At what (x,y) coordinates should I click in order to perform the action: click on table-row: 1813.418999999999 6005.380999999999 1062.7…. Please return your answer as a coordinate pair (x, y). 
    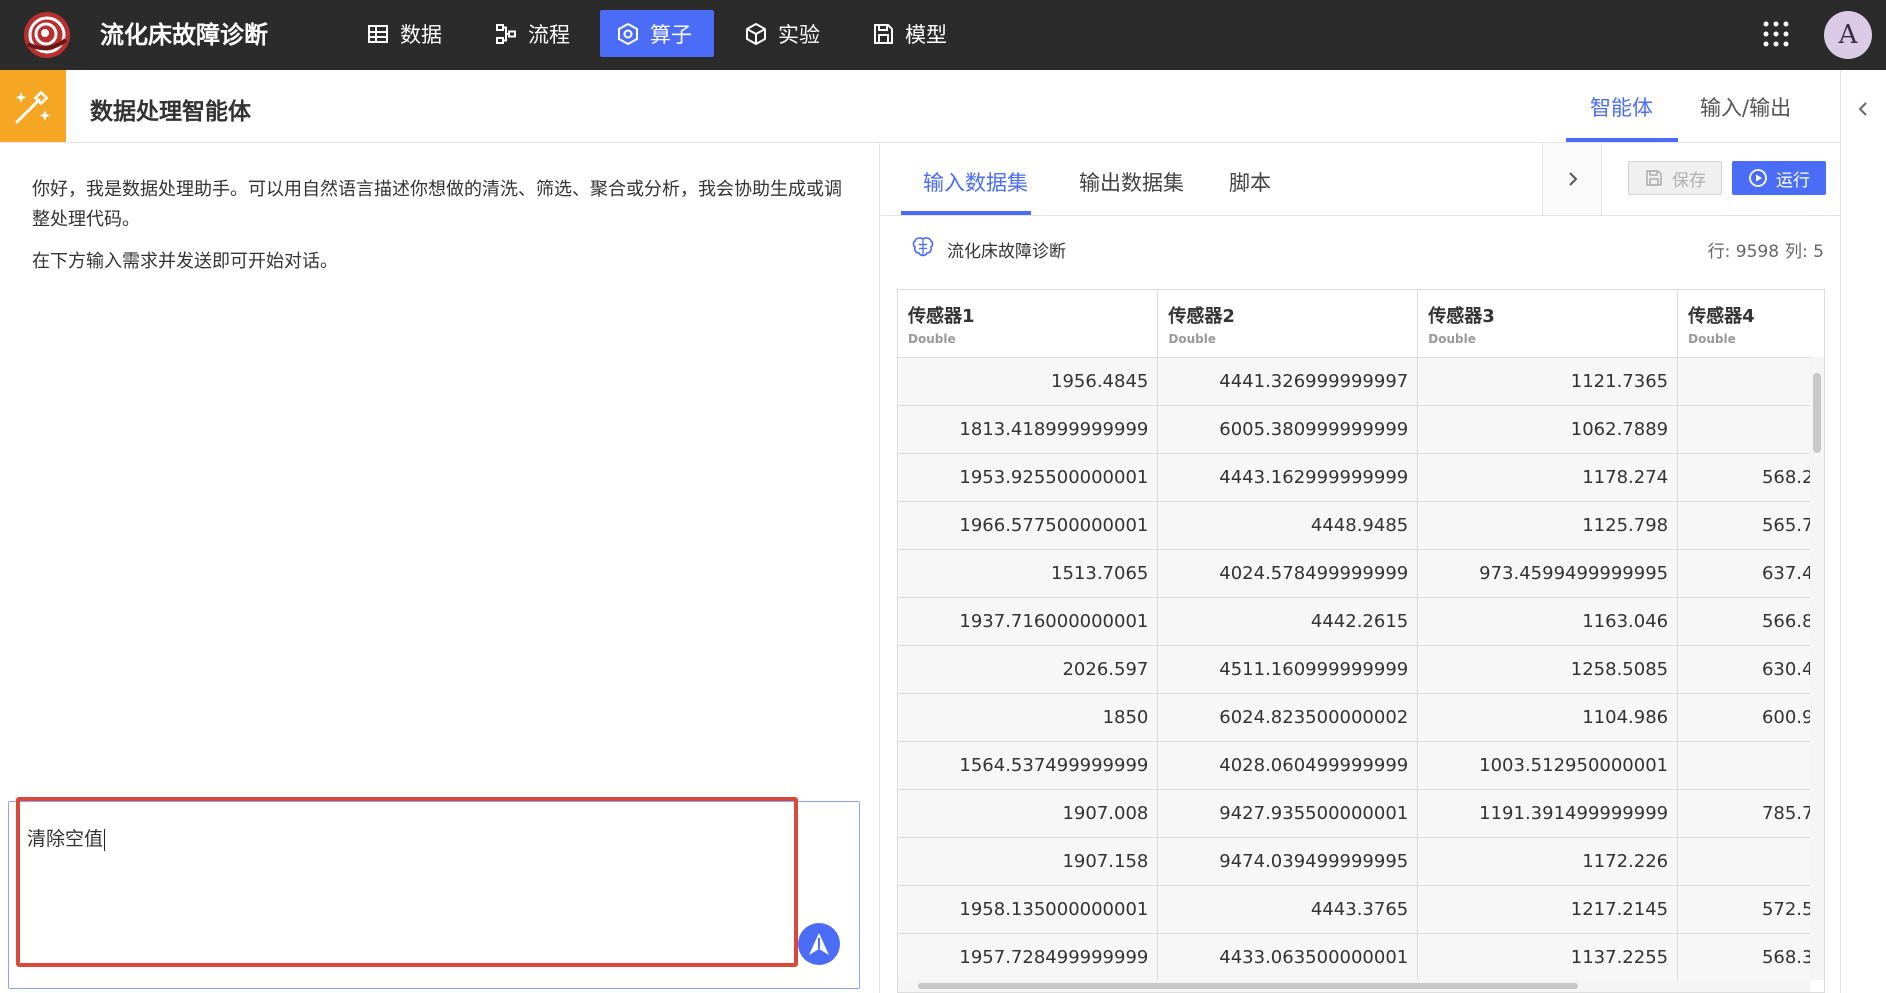
    Looking at the image, I should click on (1354, 429).